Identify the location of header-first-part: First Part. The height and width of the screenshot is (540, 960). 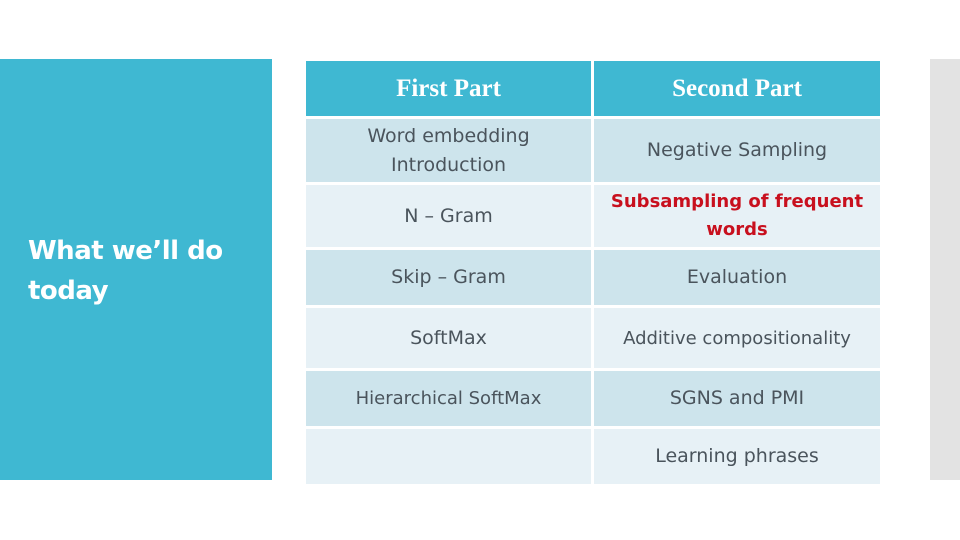
(448, 88).